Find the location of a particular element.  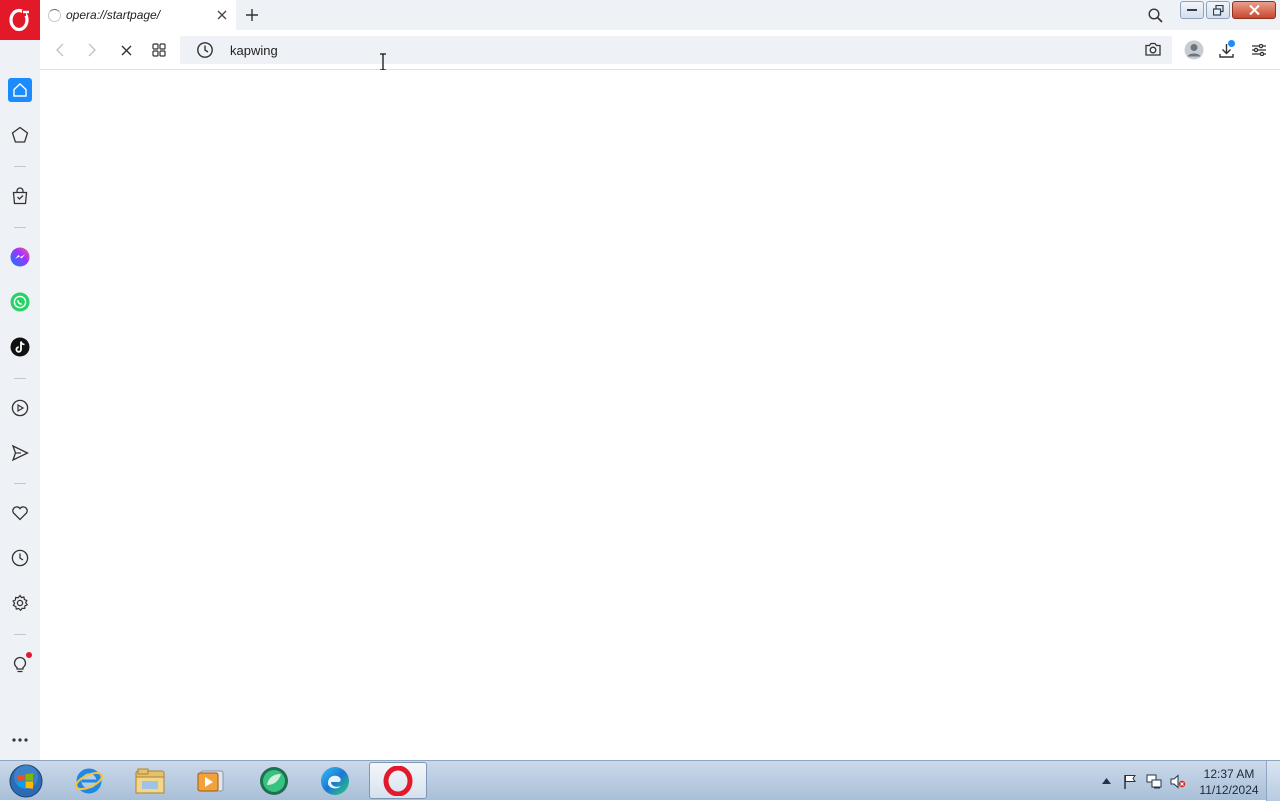

player-icon is located at coordinates (20, 408).